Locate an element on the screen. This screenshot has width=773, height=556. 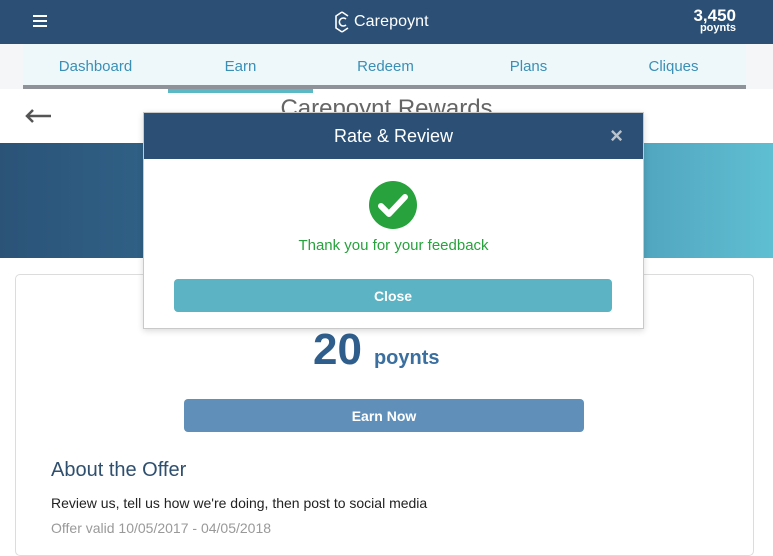
tab-cliques: Cliques is located at coordinates (673, 66).